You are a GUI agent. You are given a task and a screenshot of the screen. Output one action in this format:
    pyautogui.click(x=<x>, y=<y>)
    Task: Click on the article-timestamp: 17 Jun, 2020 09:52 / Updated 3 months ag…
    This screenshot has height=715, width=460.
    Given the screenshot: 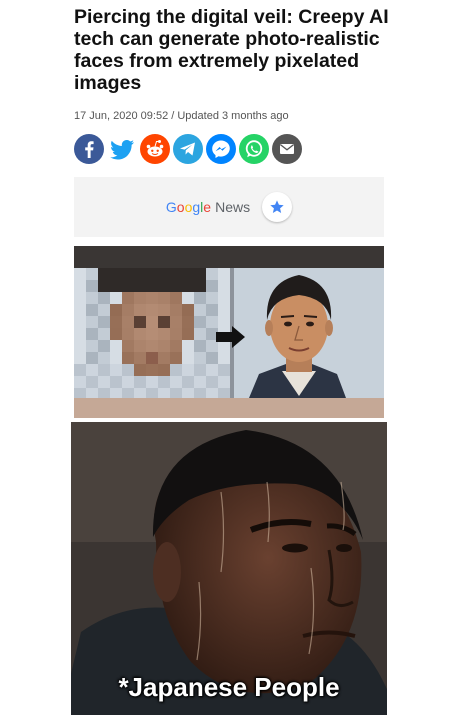 What is the action you would take?
    pyautogui.click(x=181, y=116)
    